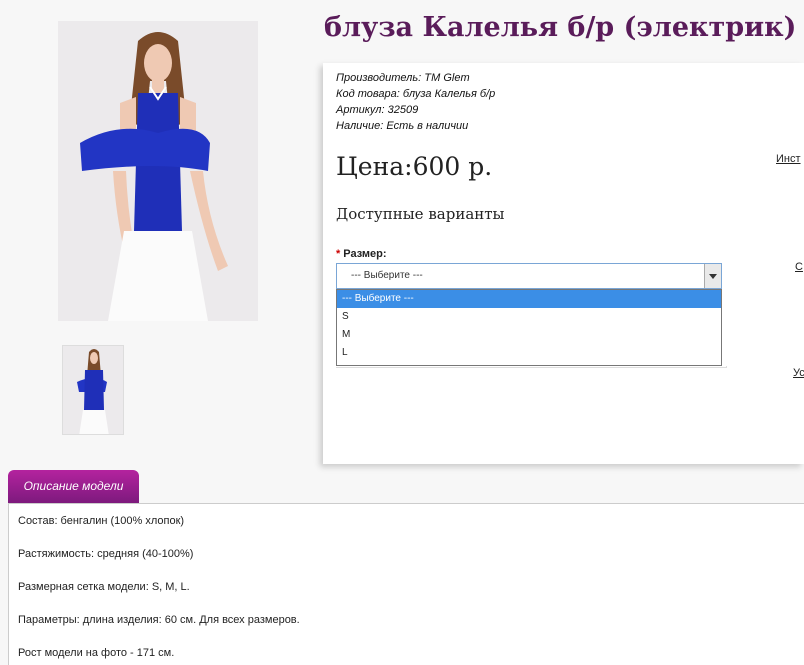 Image resolution: width=804 pixels, height=665 pixels. What do you see at coordinates (403, 110) in the screenshot?
I see `sku-value: 32509` at bounding box center [403, 110].